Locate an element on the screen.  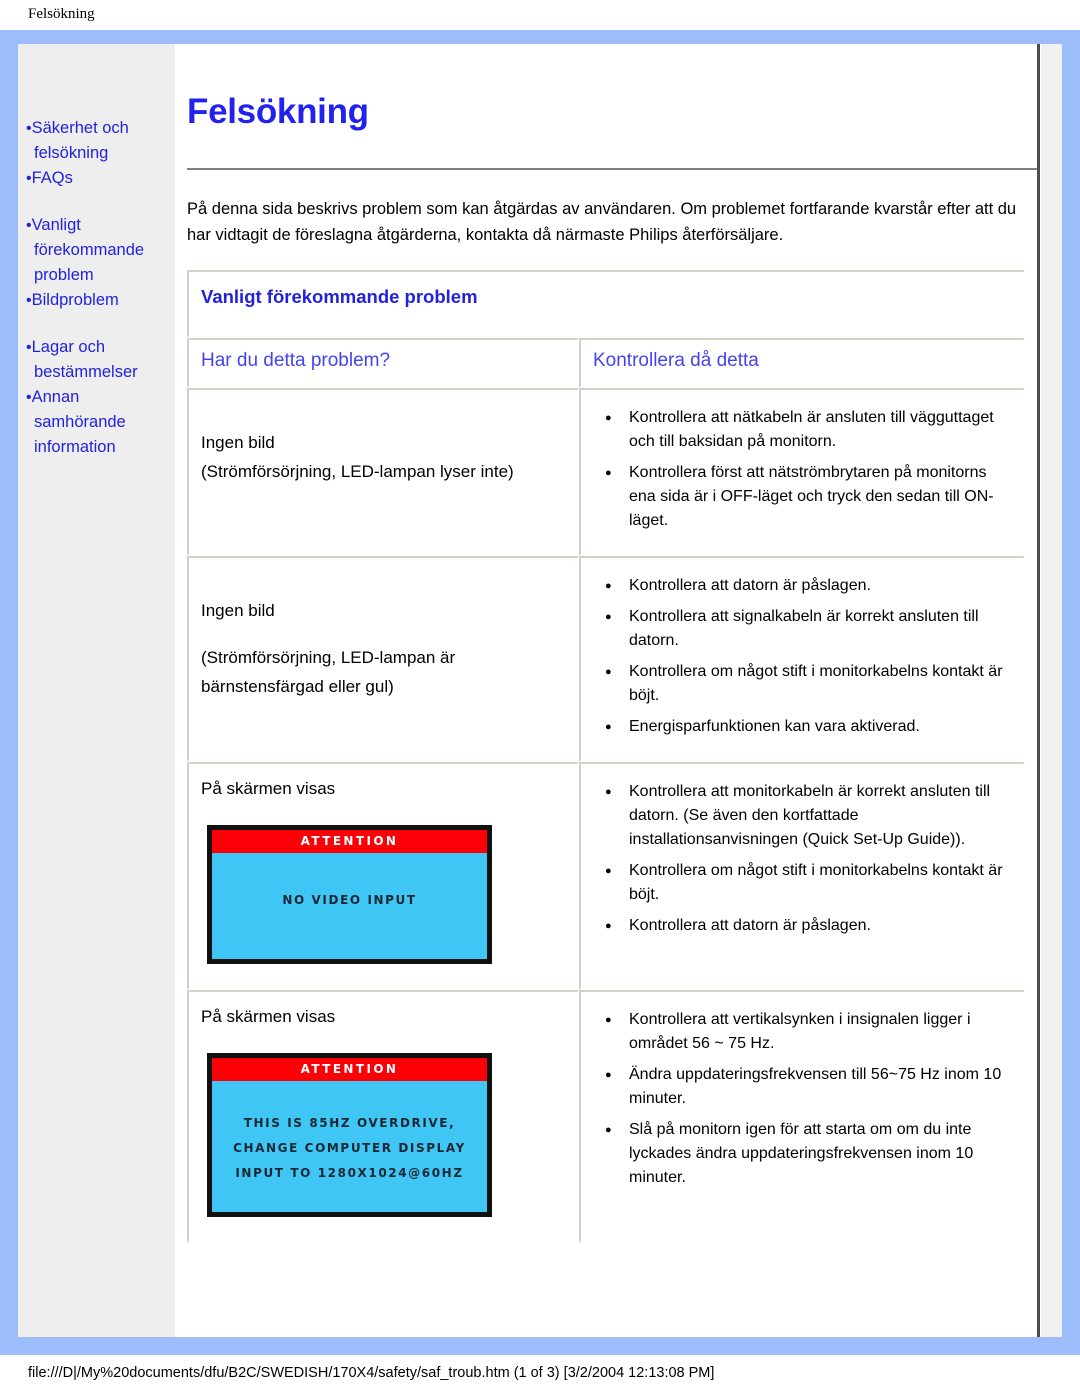
column-header-check-label: Kontrollera då detta is located at coordinates (676, 360).